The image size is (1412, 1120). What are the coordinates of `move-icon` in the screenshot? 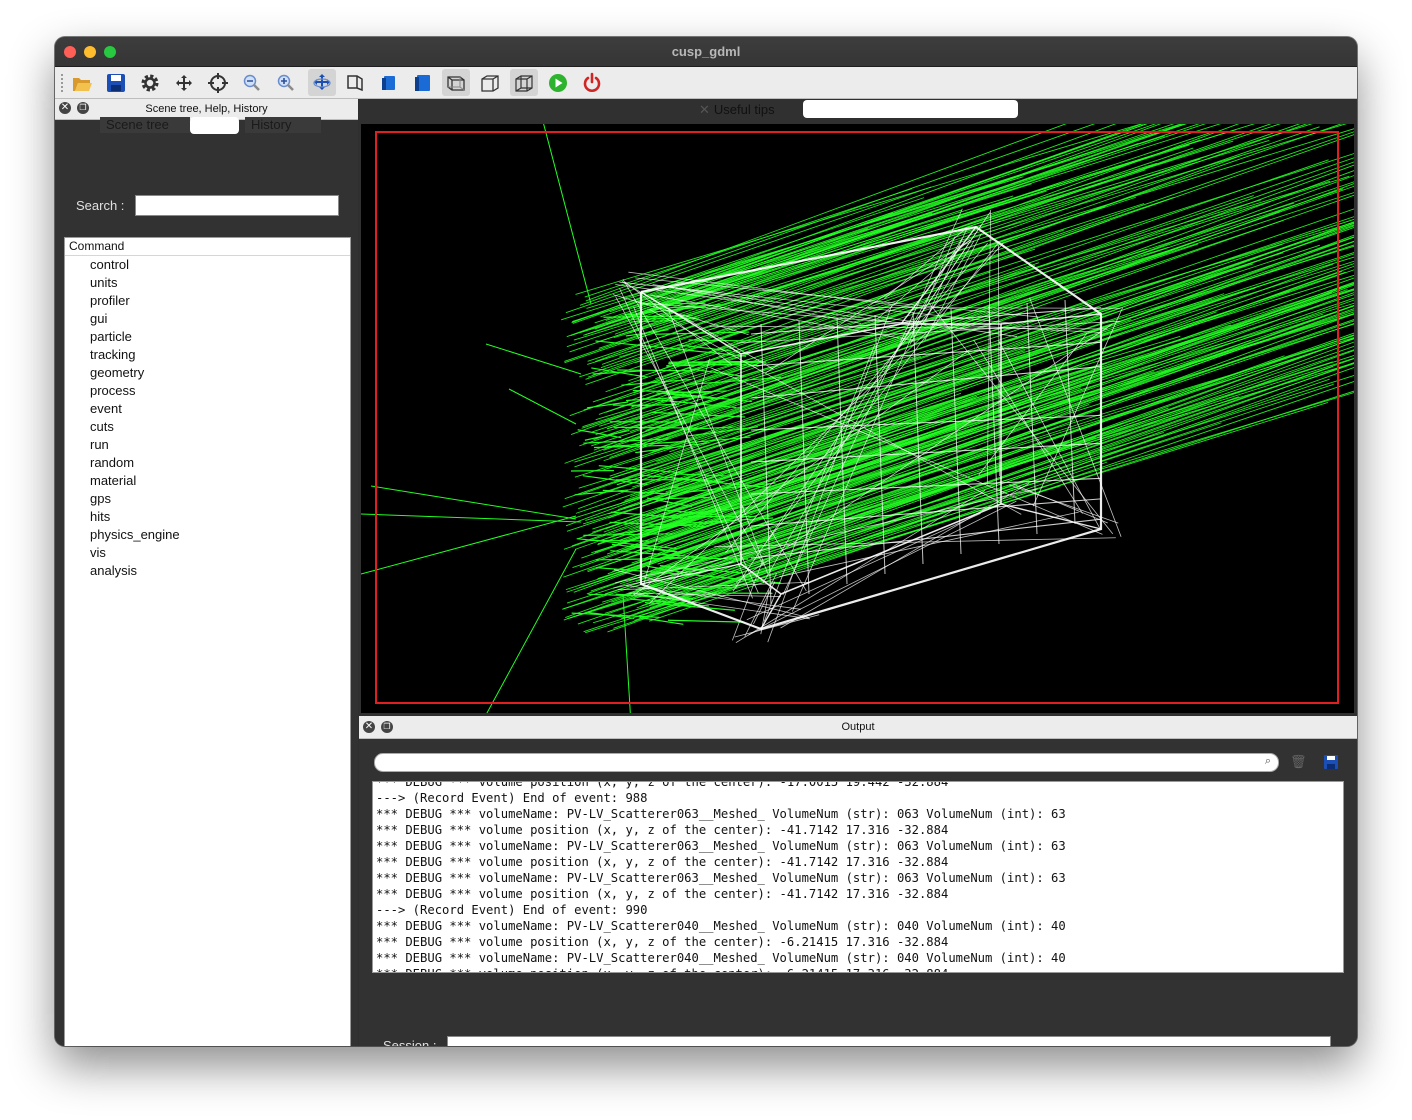 It's located at (184, 82).